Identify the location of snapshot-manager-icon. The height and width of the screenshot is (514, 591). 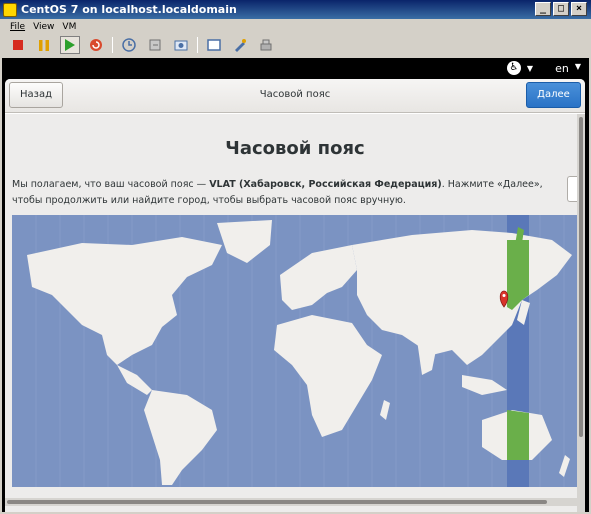
(181, 45).